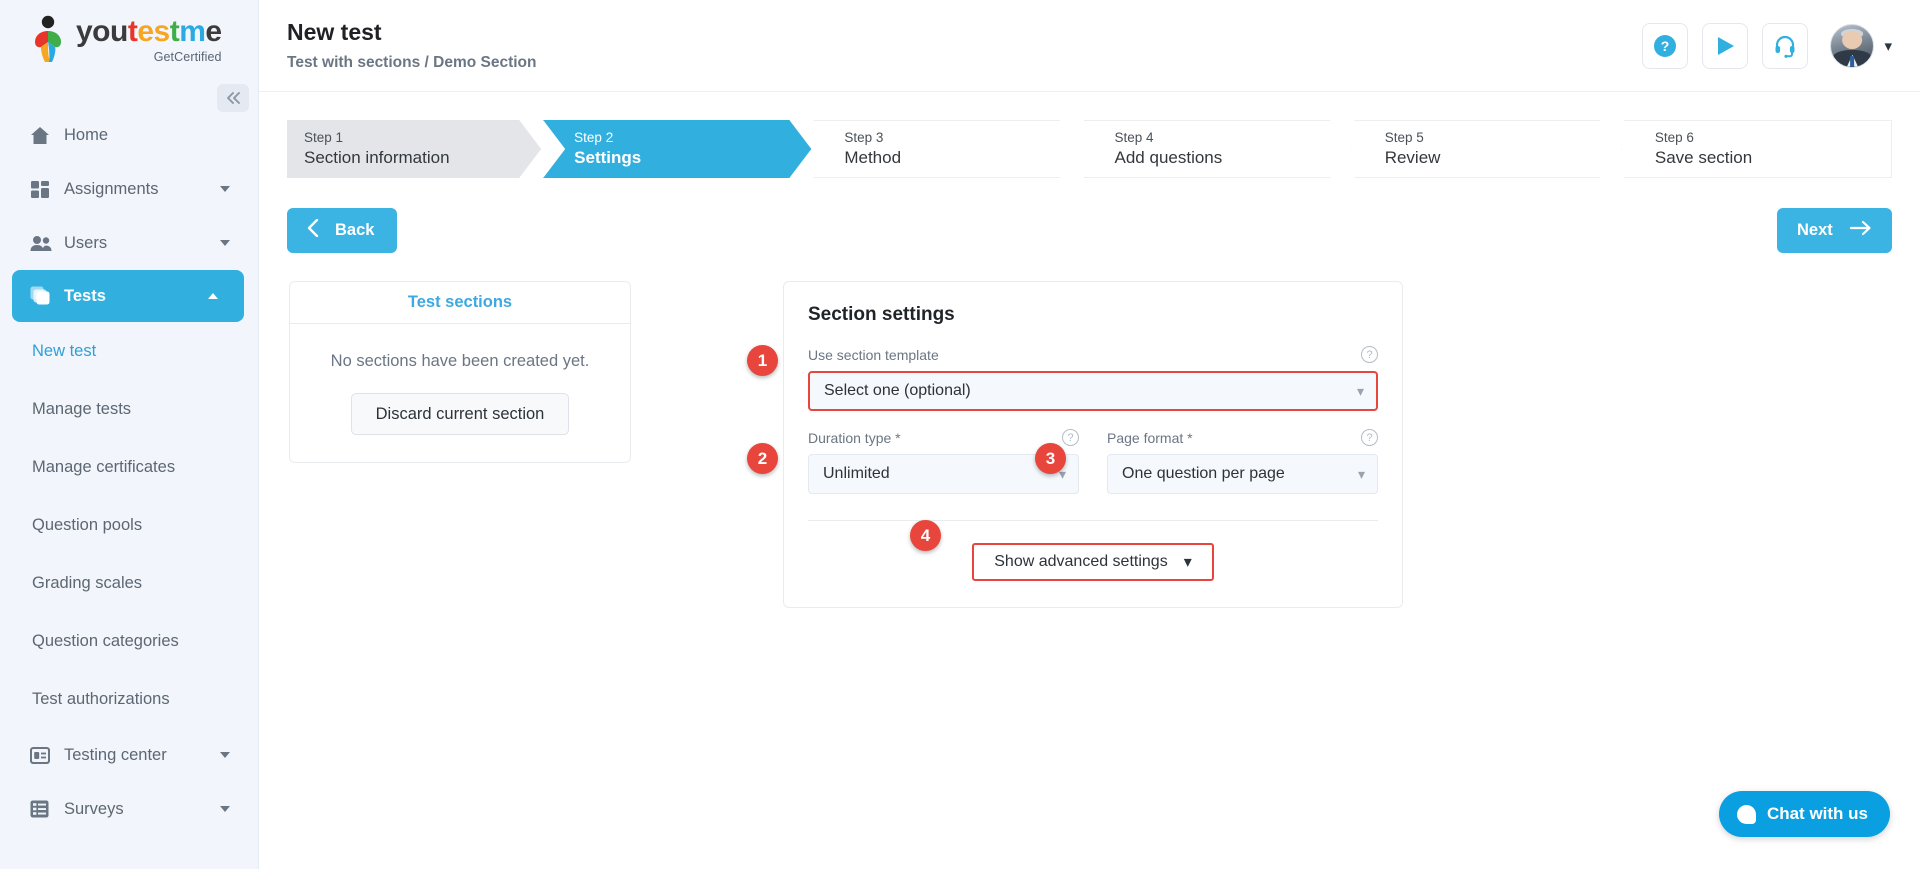  Describe the element at coordinates (864, 137) in the screenshot. I see `step-number: Step 3` at that location.